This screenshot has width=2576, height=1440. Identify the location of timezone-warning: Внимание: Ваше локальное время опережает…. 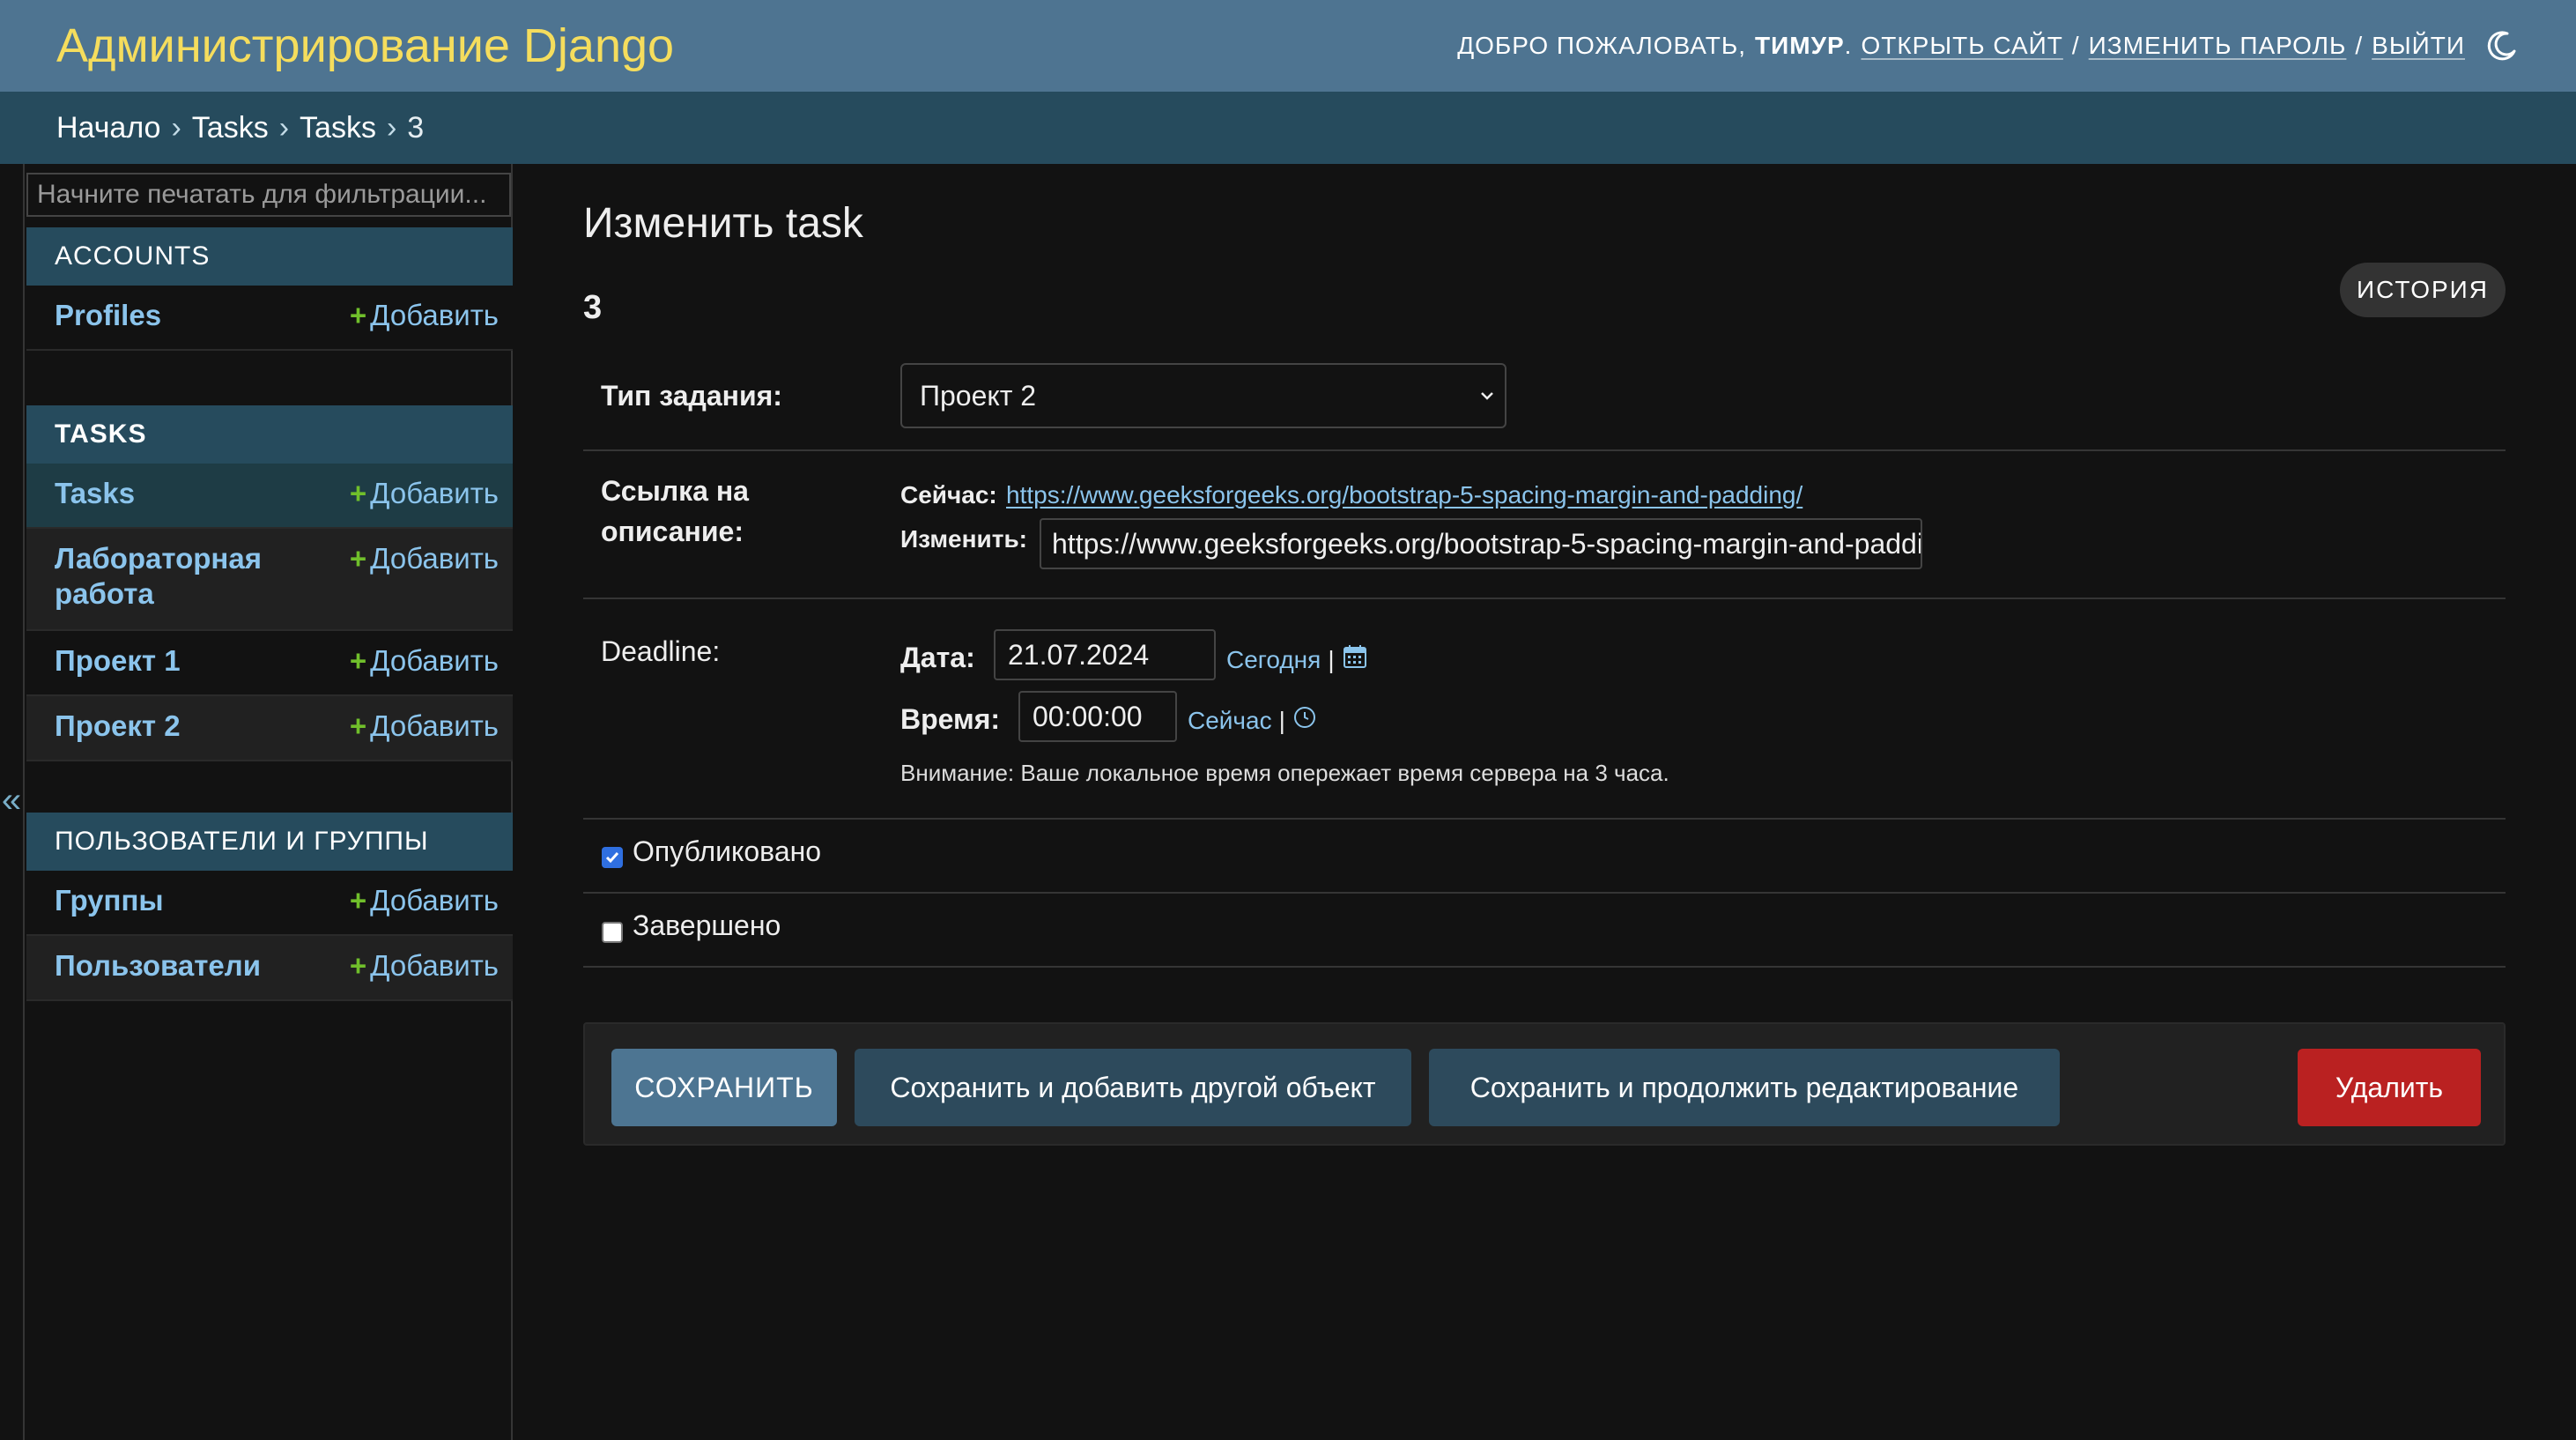
(1284, 773).